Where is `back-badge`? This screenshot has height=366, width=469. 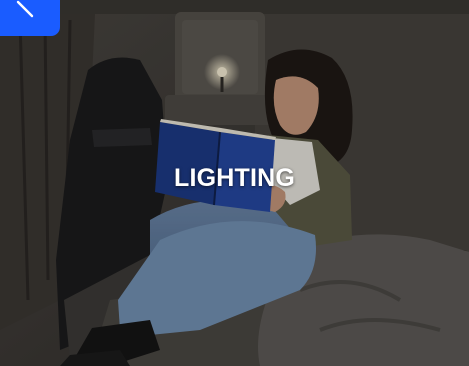 back-badge is located at coordinates (30, 18).